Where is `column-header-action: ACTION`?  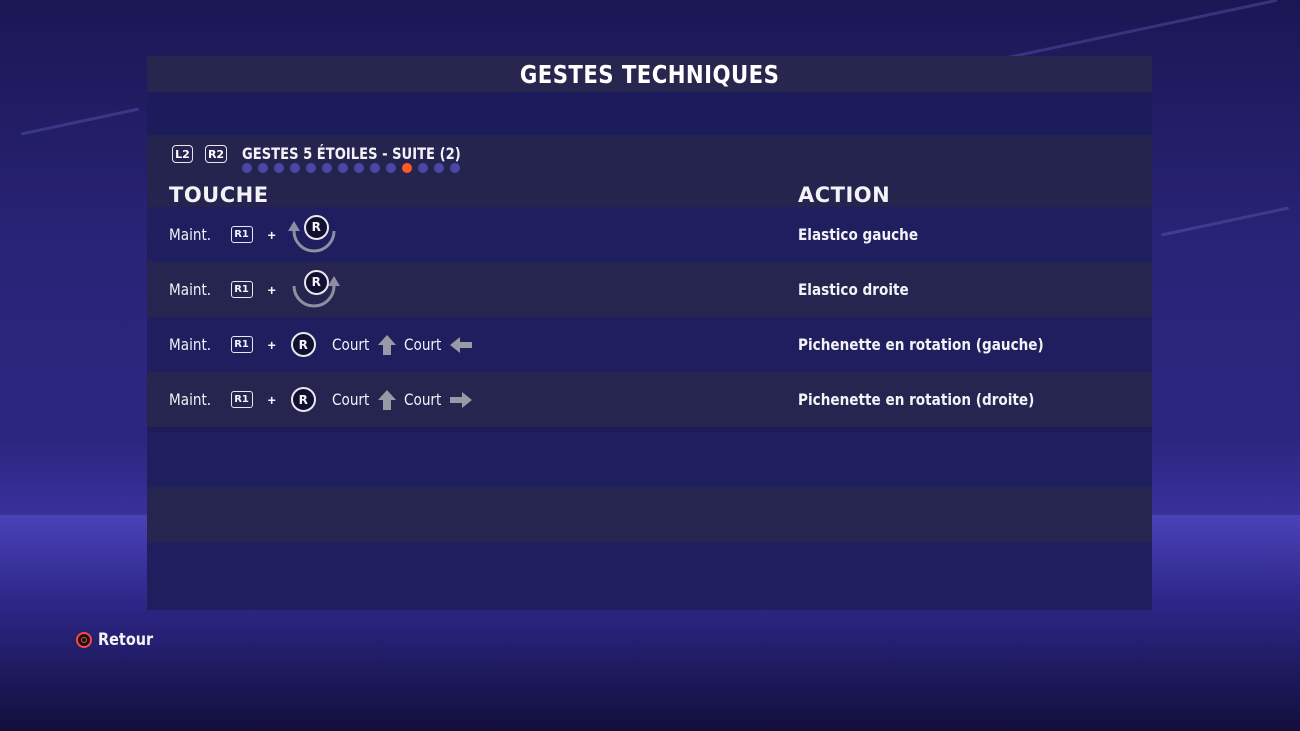
column-header-action: ACTION is located at coordinates (844, 195).